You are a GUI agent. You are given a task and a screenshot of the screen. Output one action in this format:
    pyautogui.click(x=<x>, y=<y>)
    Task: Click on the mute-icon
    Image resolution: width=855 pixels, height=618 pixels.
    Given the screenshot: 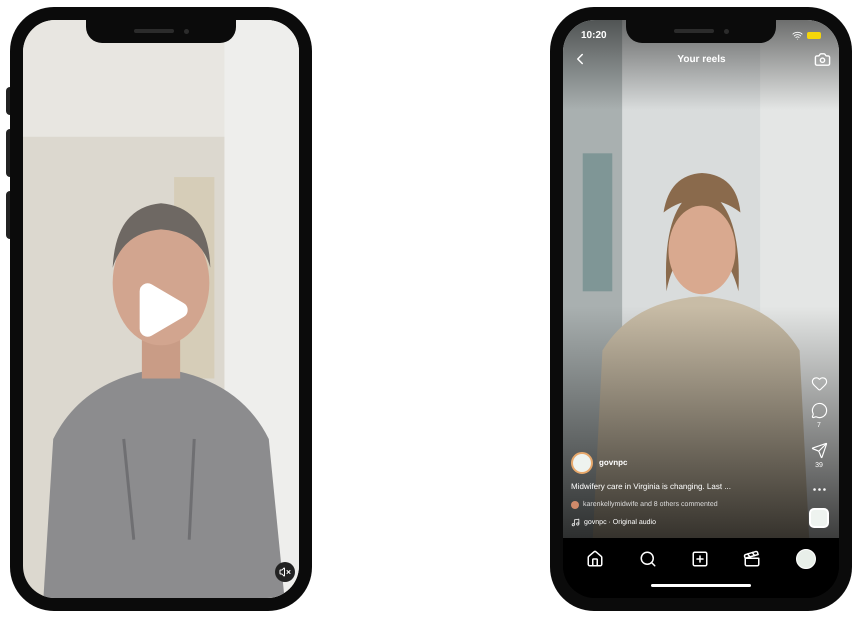 What is the action you would take?
    pyautogui.click(x=285, y=572)
    